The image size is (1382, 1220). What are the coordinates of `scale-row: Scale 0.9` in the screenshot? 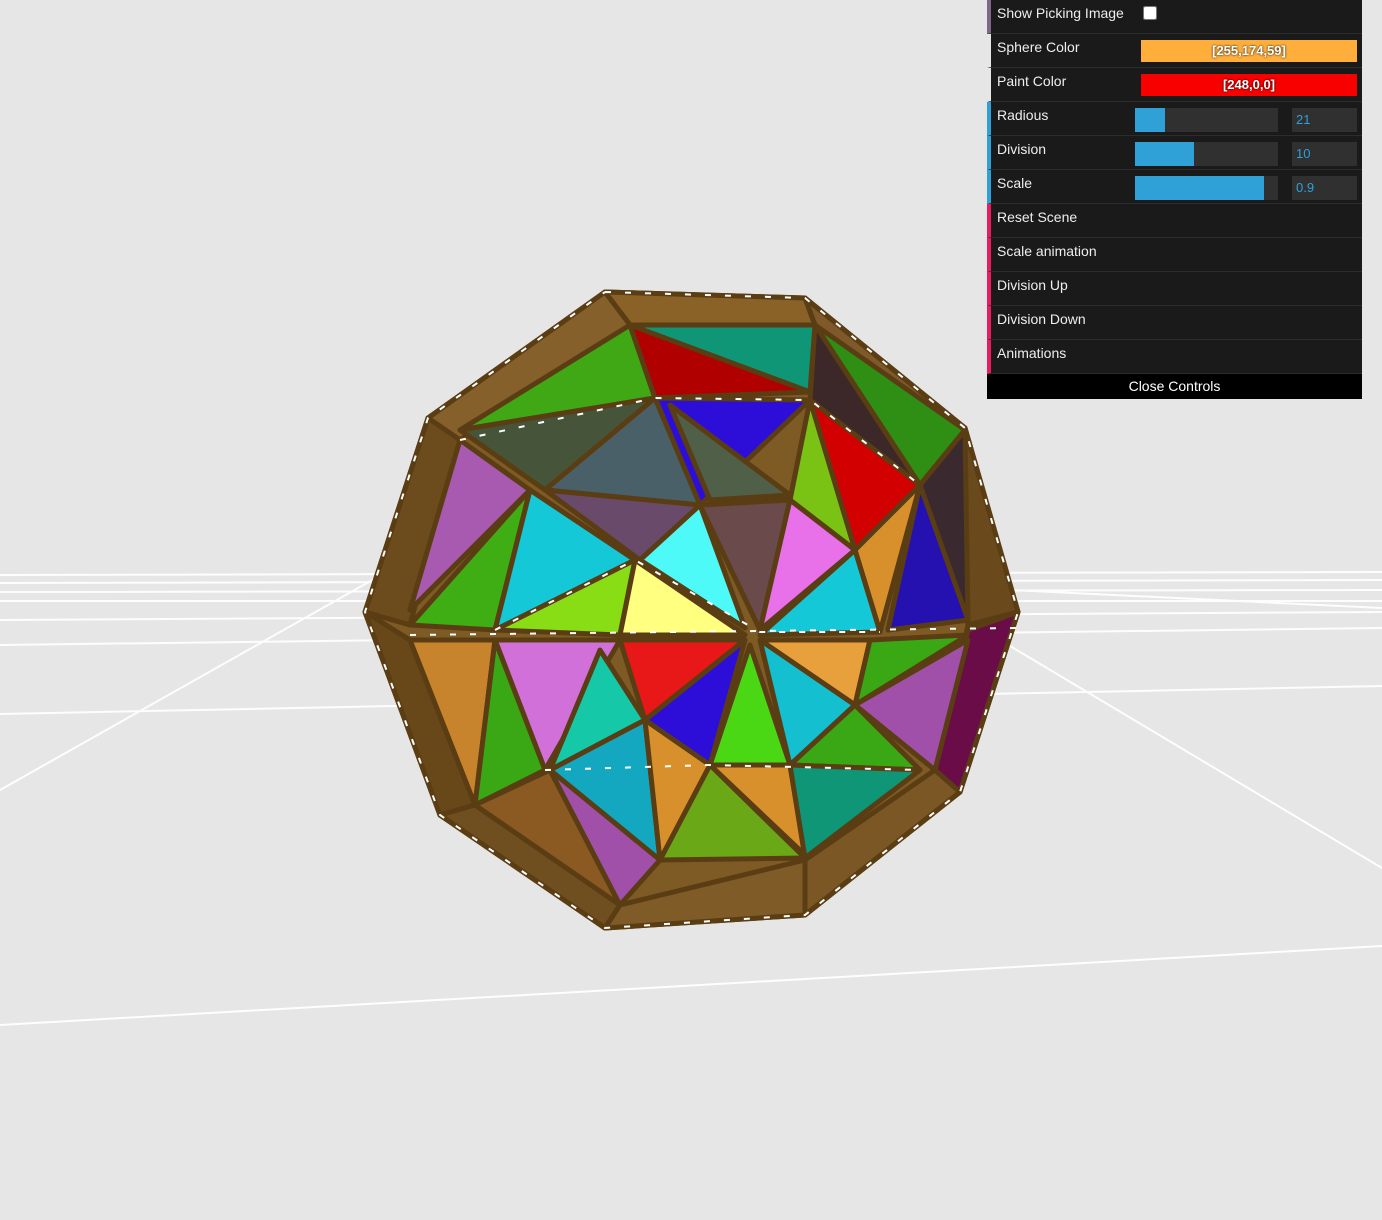 It's located at (1174, 187).